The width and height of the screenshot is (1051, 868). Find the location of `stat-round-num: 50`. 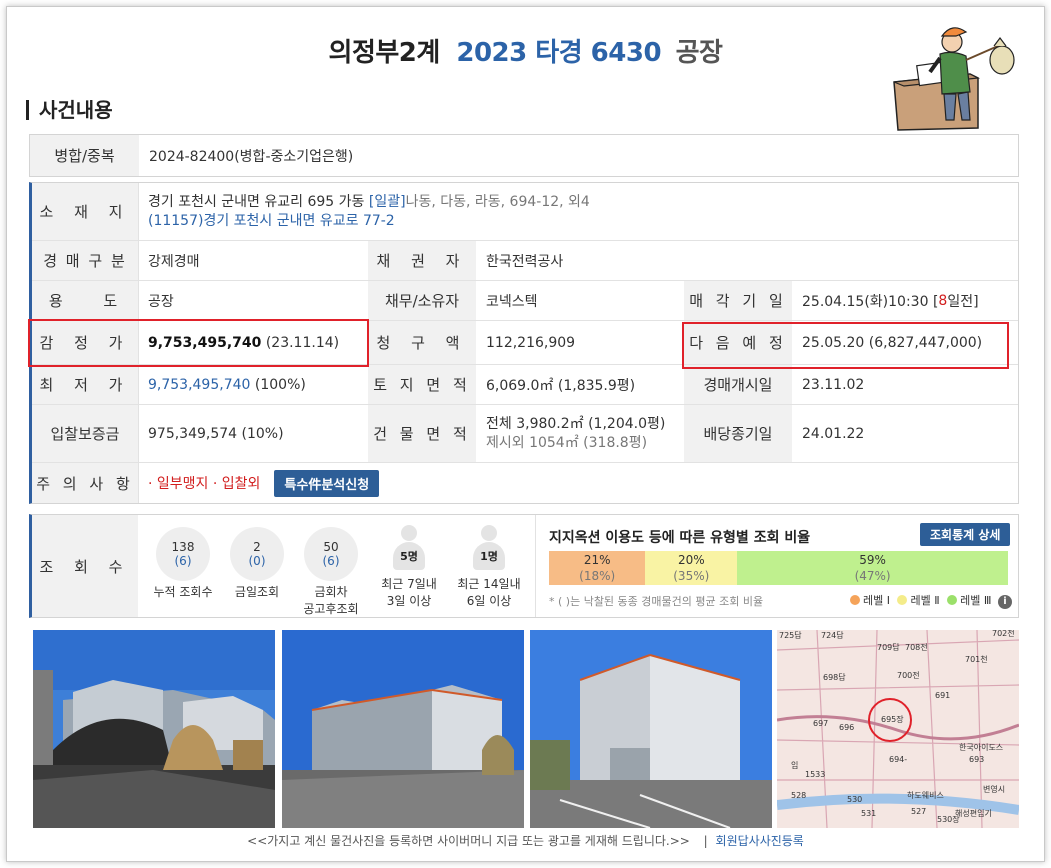

stat-round-num: 50 is located at coordinates (331, 547).